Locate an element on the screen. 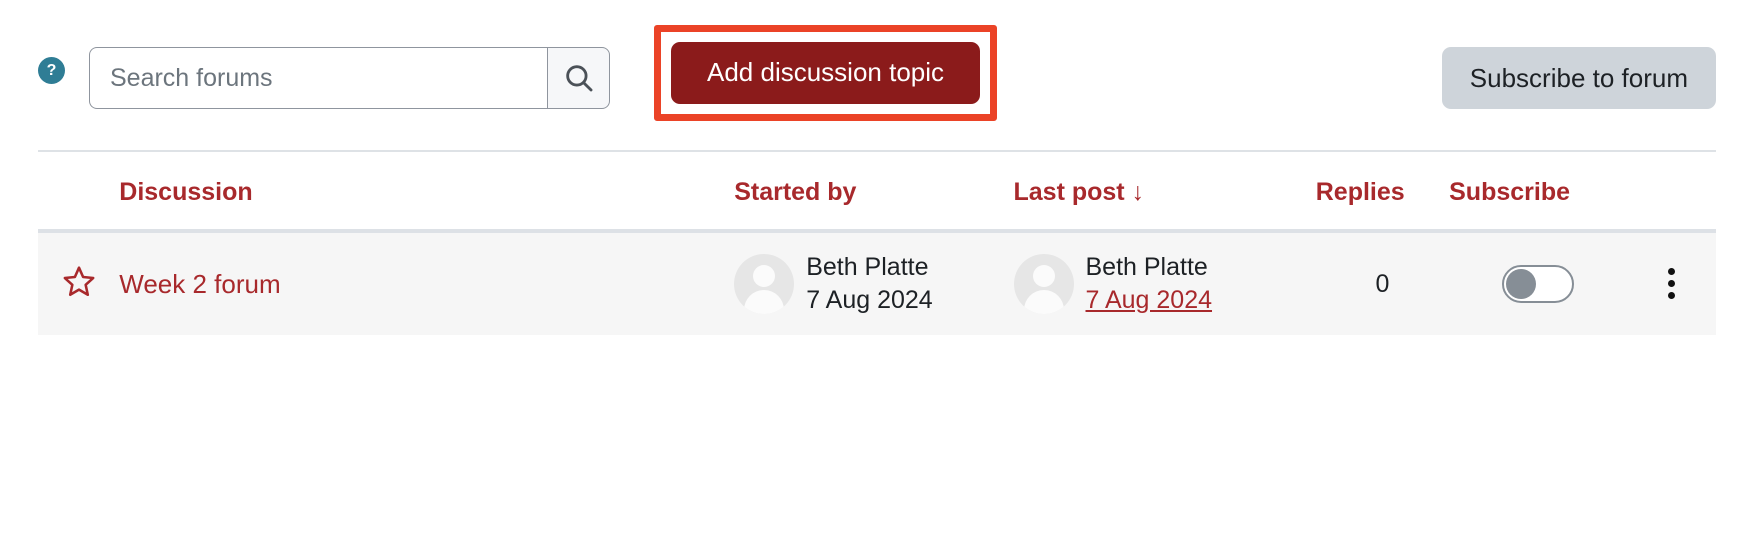 This screenshot has width=1754, height=544. started-by-cell: Beth Platte 7 Aug 2024 is located at coordinates (873, 283).